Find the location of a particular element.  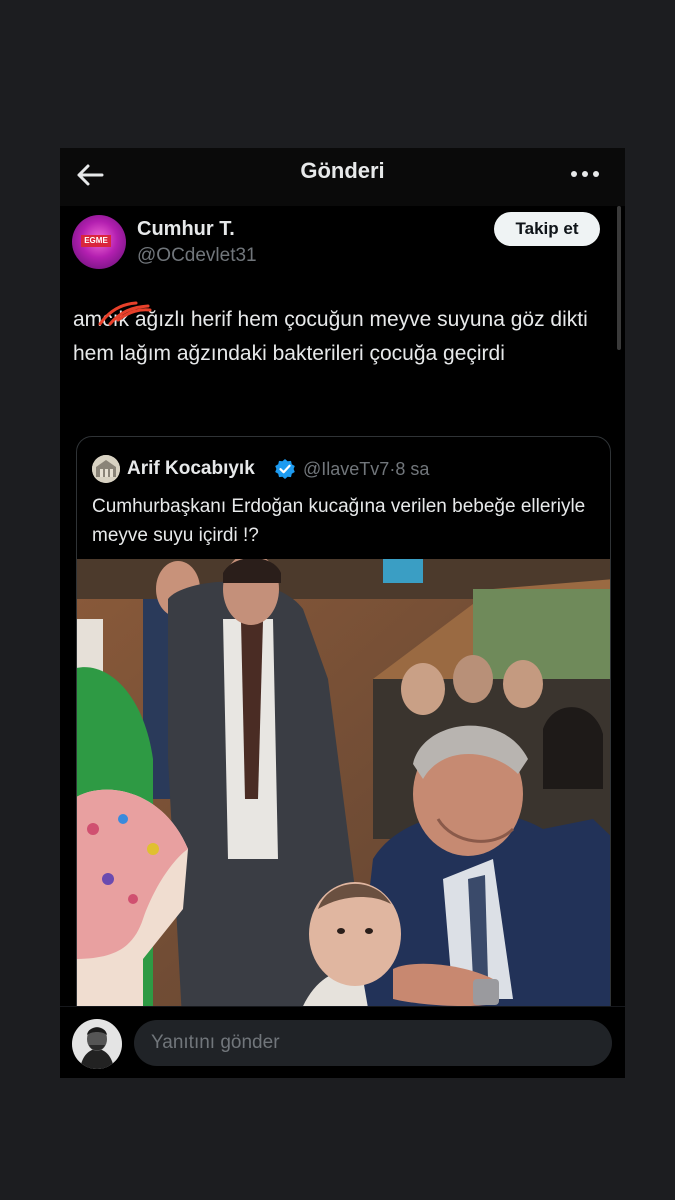

author-avatar: EGME is located at coordinates (99, 242).